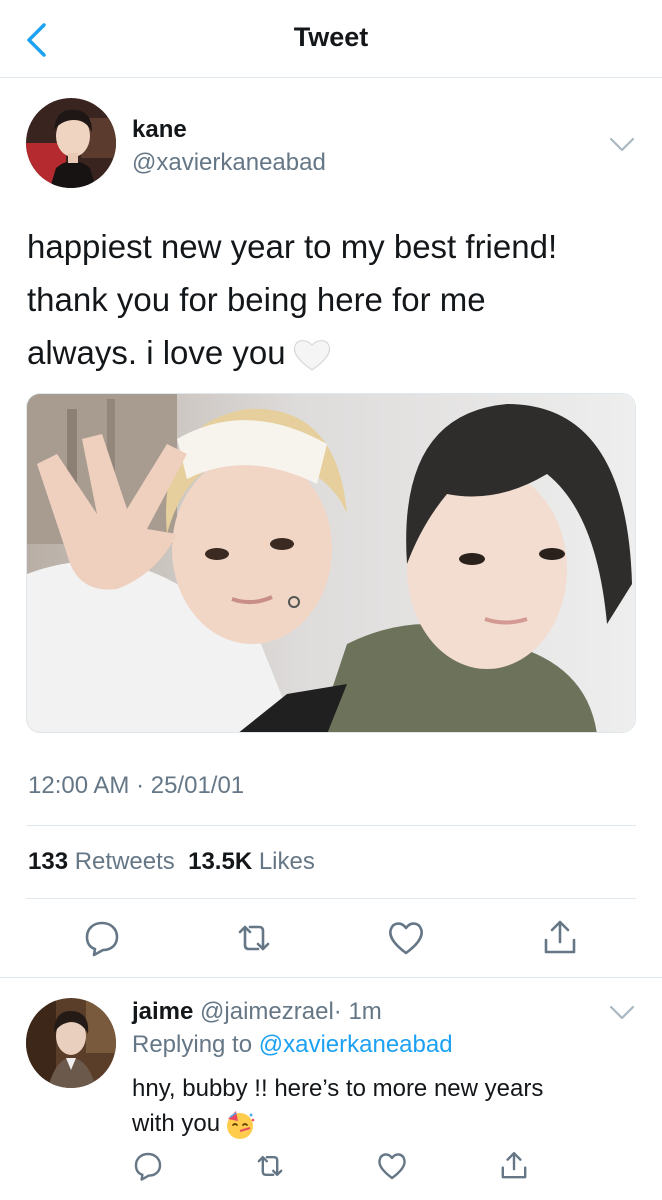 The image size is (662, 1200). I want to click on reply-text-line: with you, so click(382, 1123).